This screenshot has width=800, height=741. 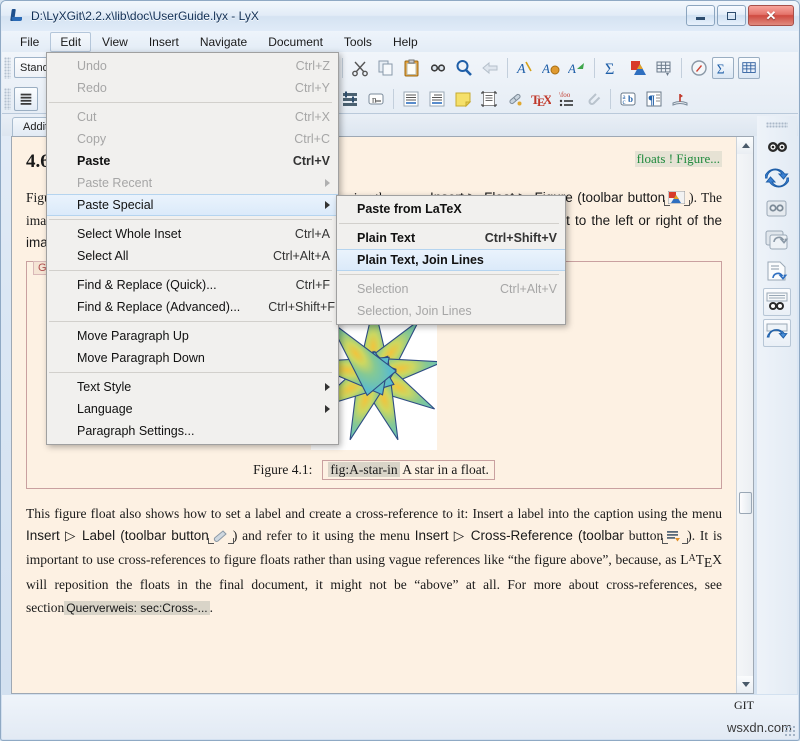 What do you see at coordinates (164, 42) in the screenshot?
I see `menu-insert: Insert` at bounding box center [164, 42].